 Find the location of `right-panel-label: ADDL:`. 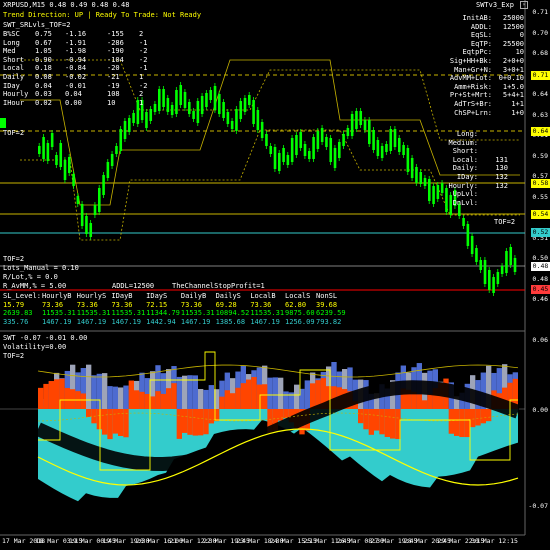

right-panel-label: ADDL: is located at coordinates (481, 26).